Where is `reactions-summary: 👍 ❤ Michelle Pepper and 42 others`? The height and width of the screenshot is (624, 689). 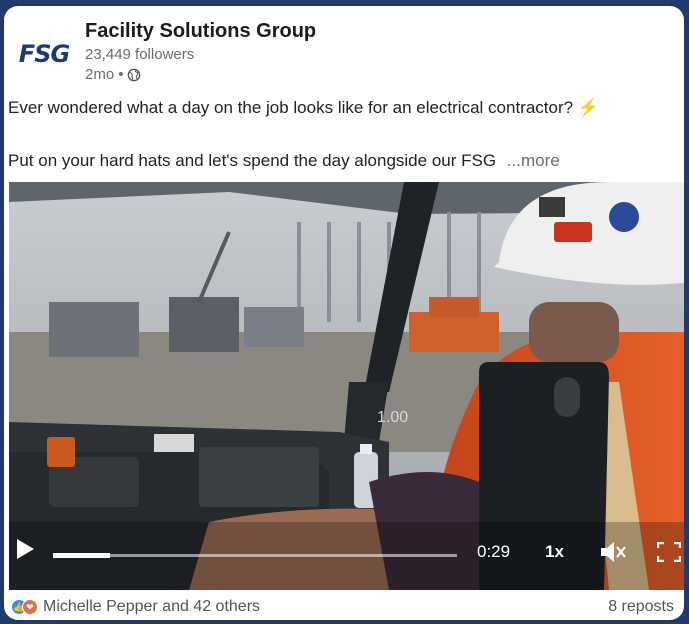 reactions-summary: 👍 ❤ Michelle Pepper and 42 others is located at coordinates (136, 607).